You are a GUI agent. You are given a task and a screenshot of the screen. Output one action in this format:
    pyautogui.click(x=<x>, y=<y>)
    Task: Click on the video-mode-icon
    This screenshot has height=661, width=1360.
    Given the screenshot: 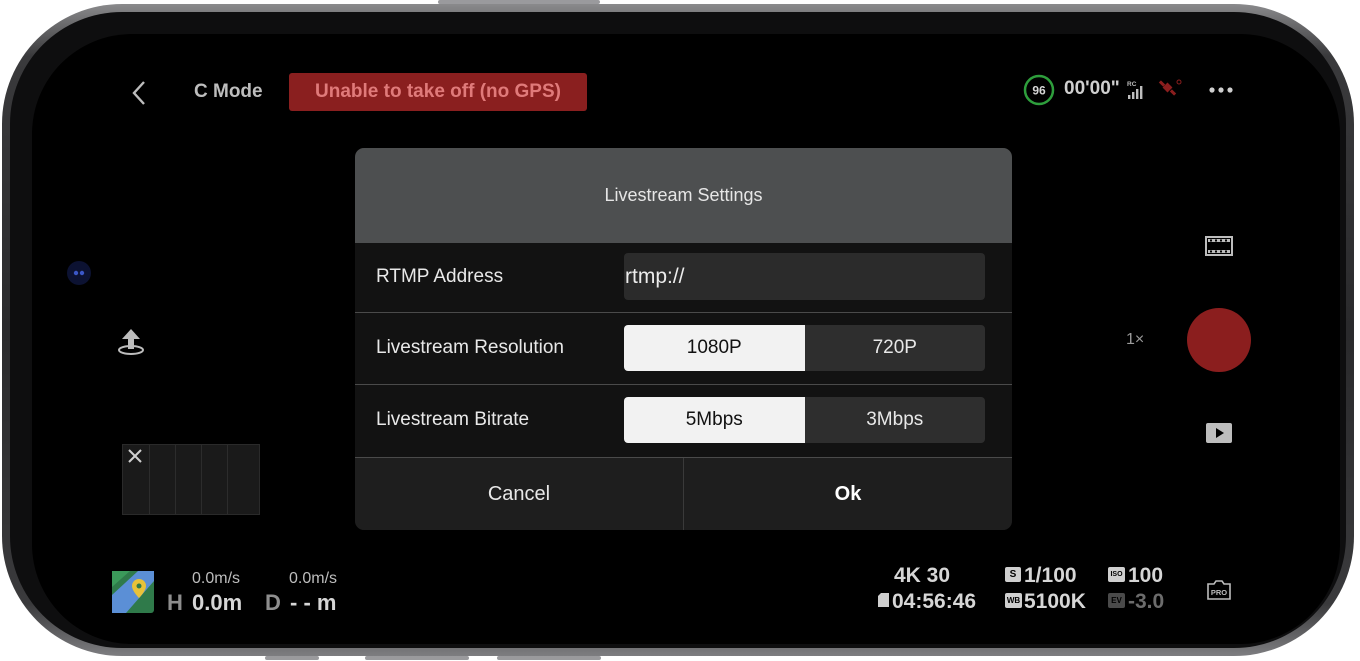 What is the action you would take?
    pyautogui.click(x=1219, y=246)
    